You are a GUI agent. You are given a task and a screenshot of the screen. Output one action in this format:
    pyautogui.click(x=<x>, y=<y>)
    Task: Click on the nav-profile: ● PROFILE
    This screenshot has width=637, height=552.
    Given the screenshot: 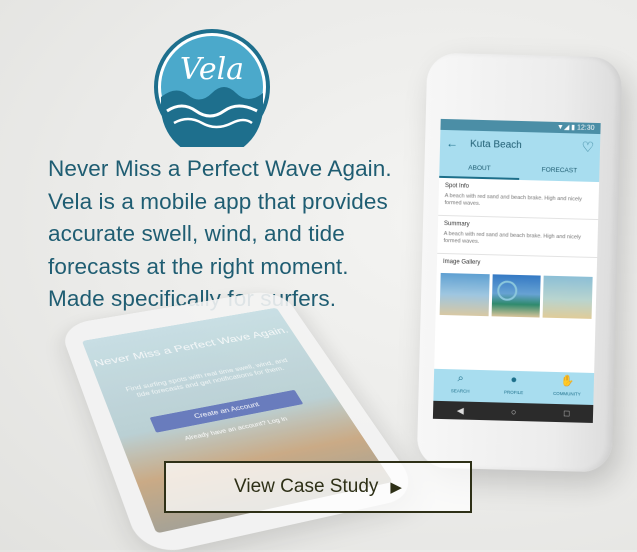 What is the action you would take?
    pyautogui.click(x=514, y=386)
    